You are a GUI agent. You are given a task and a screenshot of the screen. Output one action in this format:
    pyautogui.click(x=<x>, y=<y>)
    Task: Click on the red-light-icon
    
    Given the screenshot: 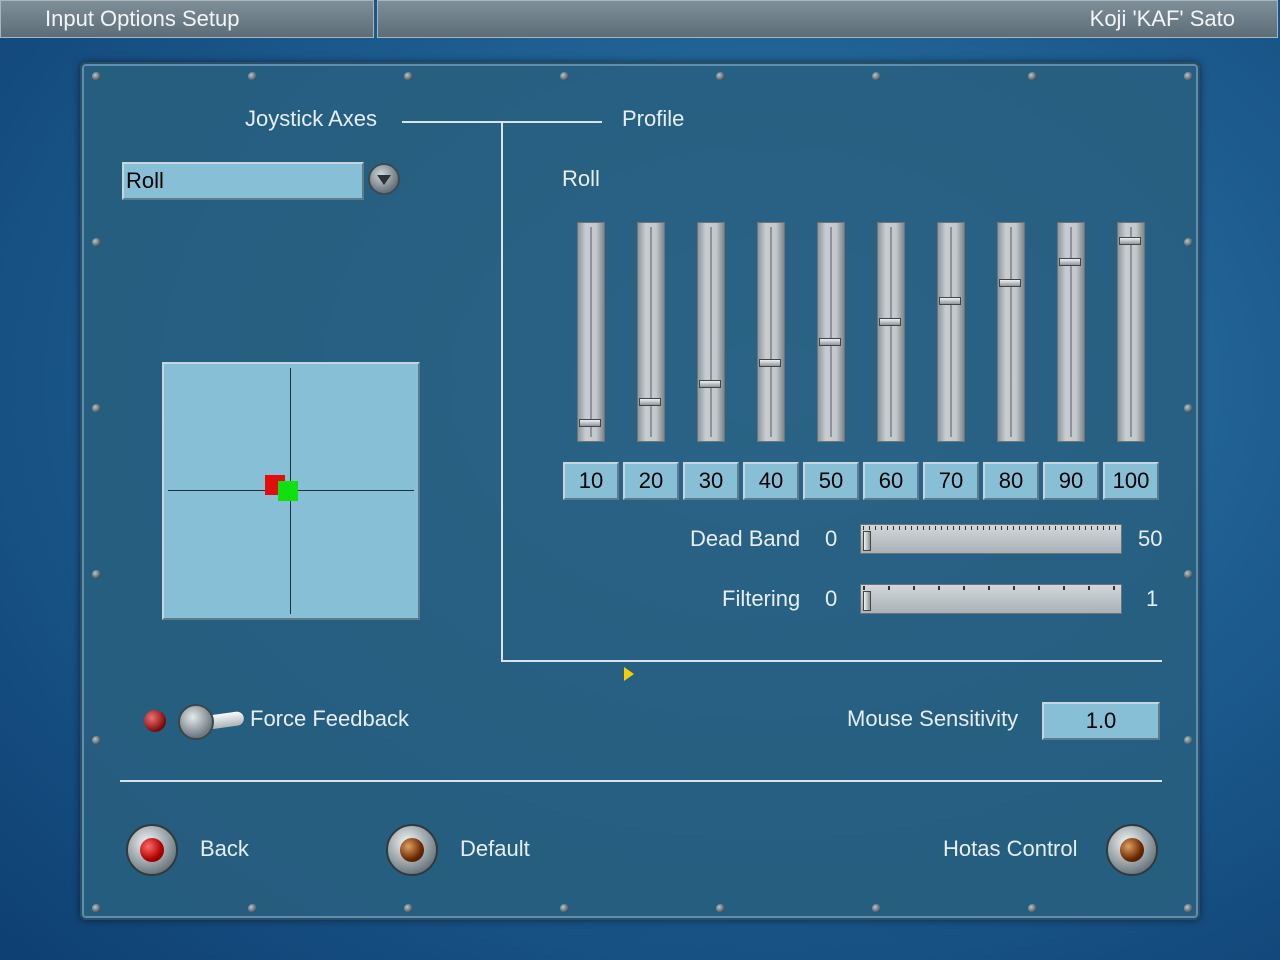 What is the action you would take?
    pyautogui.click(x=152, y=850)
    